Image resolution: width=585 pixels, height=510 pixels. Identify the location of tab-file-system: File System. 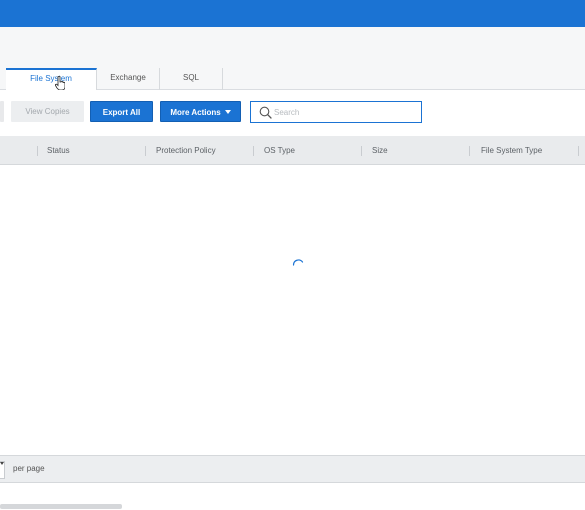
(51, 79).